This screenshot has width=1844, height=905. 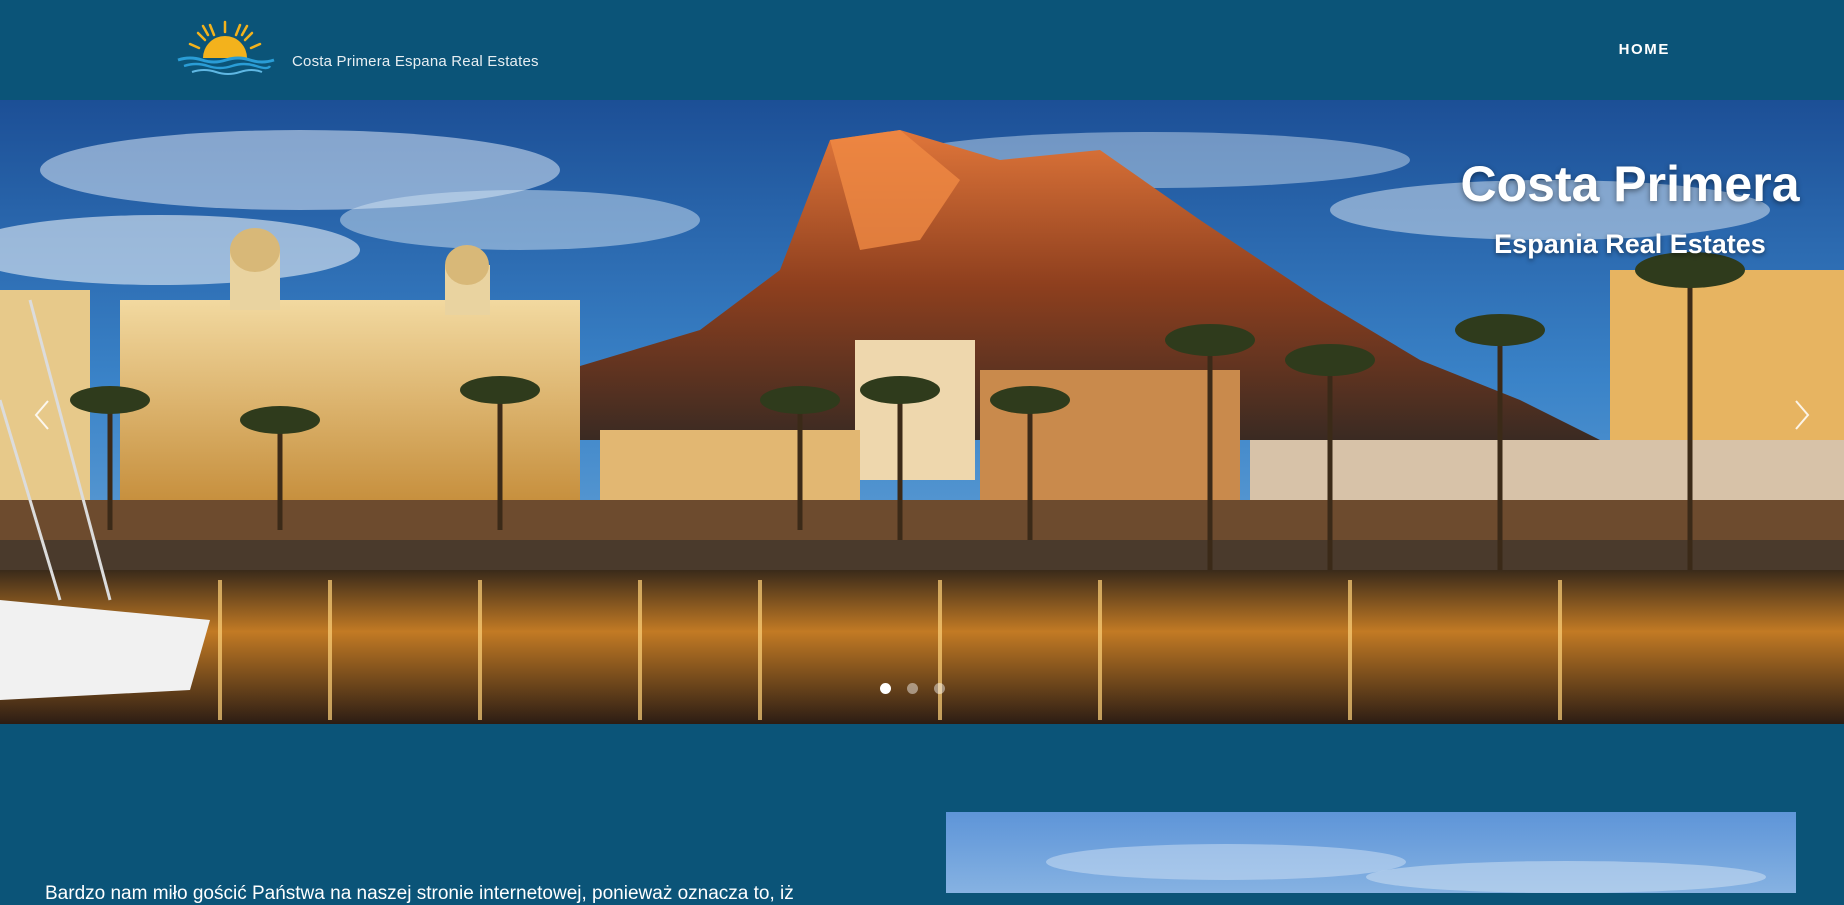 What do you see at coordinates (1406, 868) in the screenshot?
I see `sky-image` at bounding box center [1406, 868].